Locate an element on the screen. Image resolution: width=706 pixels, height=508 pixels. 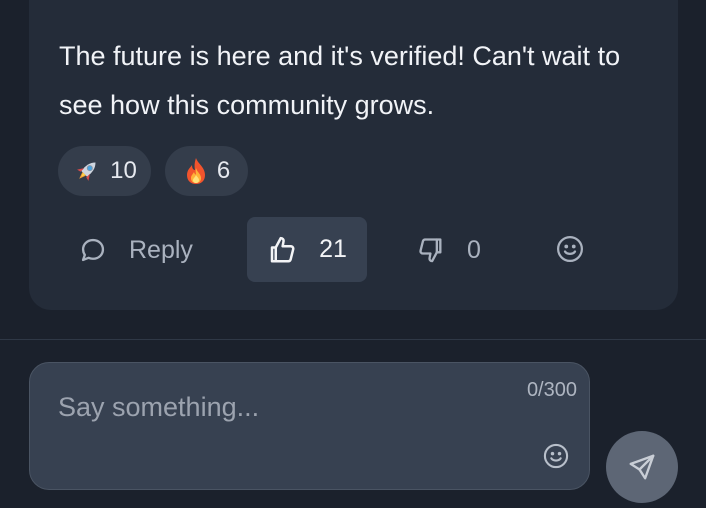
thumbs-down-icon is located at coordinates (430, 250).